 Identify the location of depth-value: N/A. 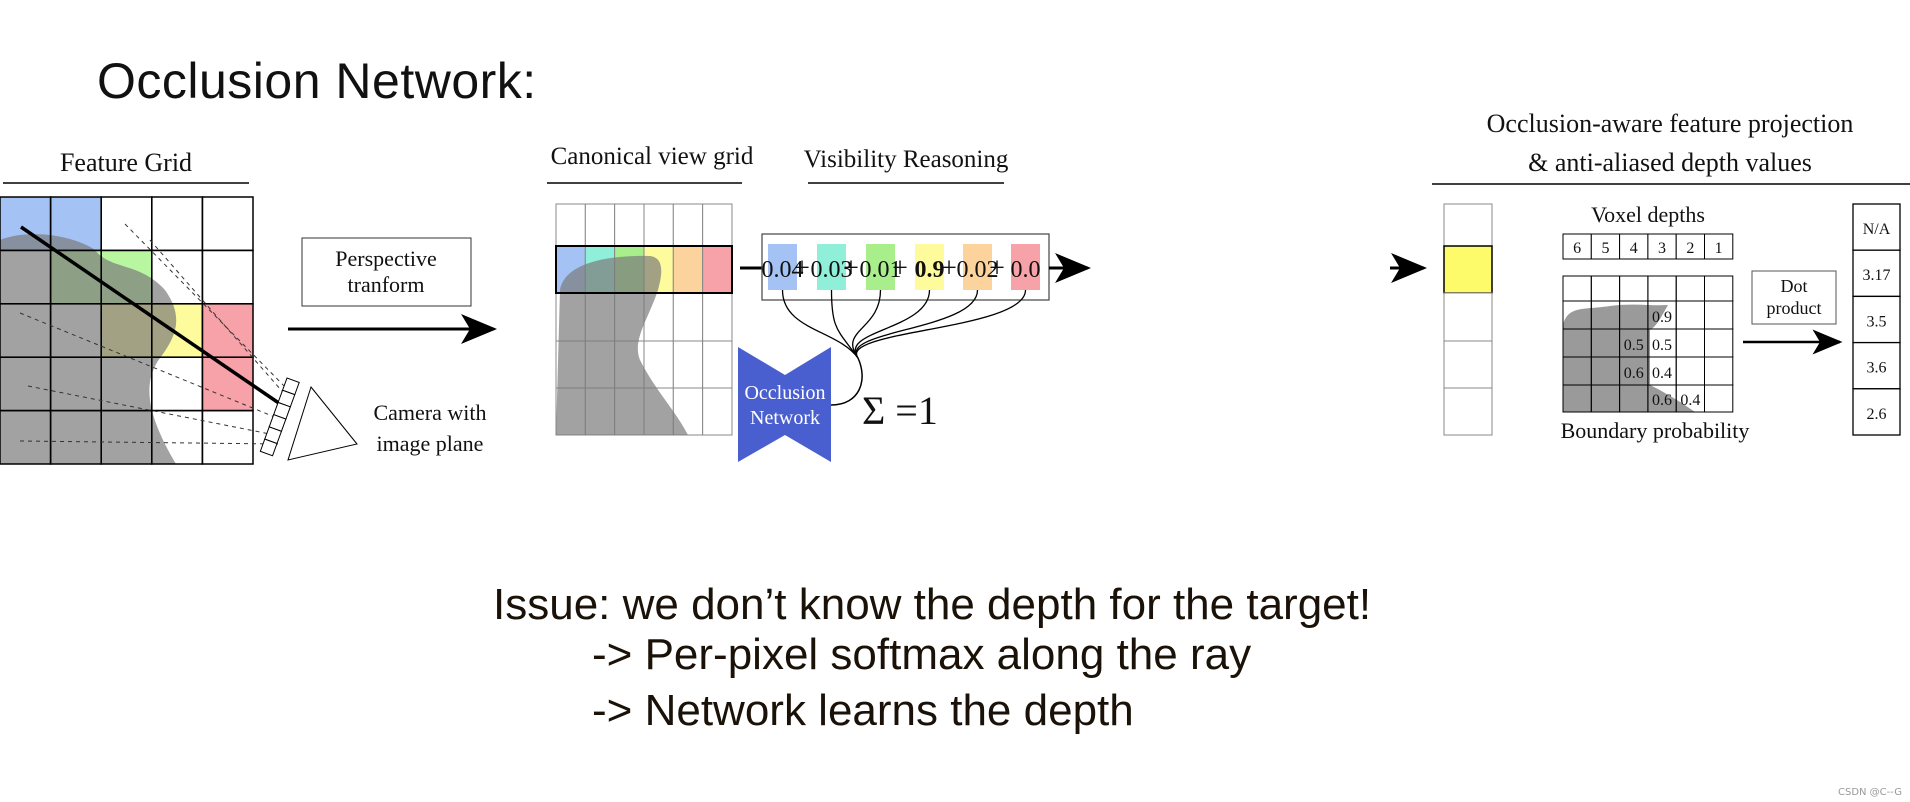
(1877, 229).